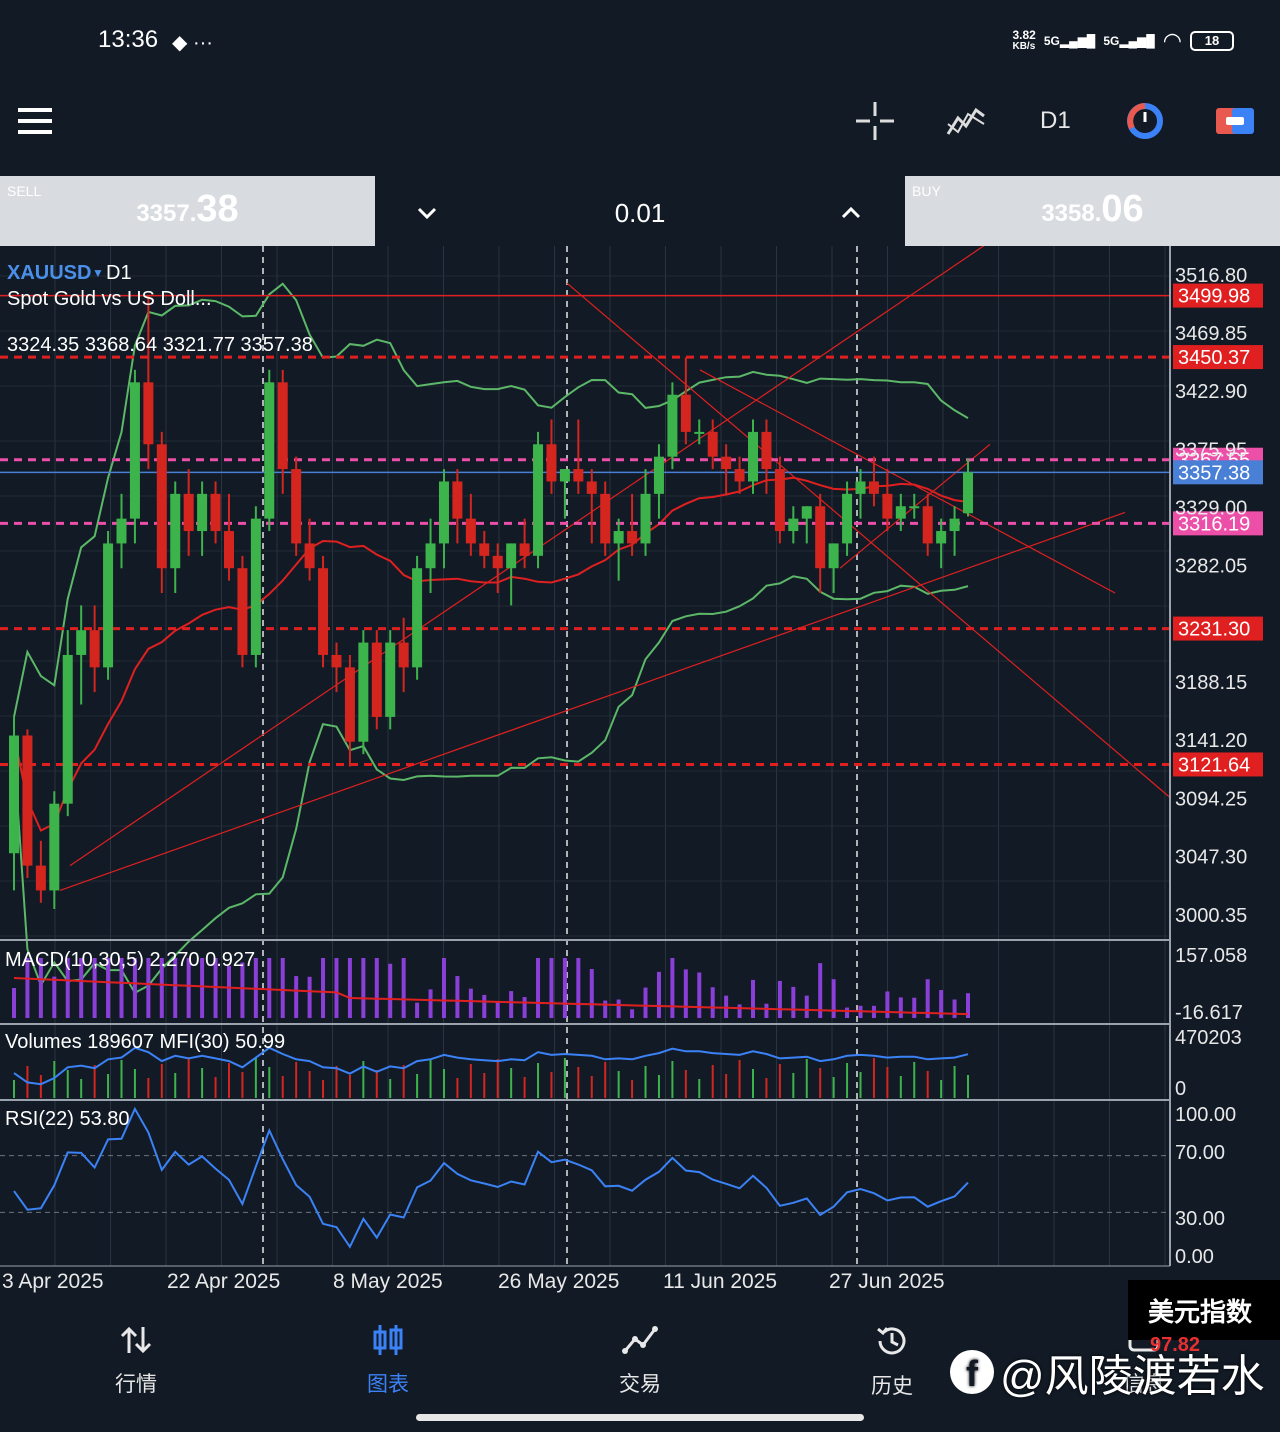 This screenshot has width=1280, height=1432. Describe the element at coordinates (1024, 35) in the screenshot. I see `net-speed: 3.82` at that location.